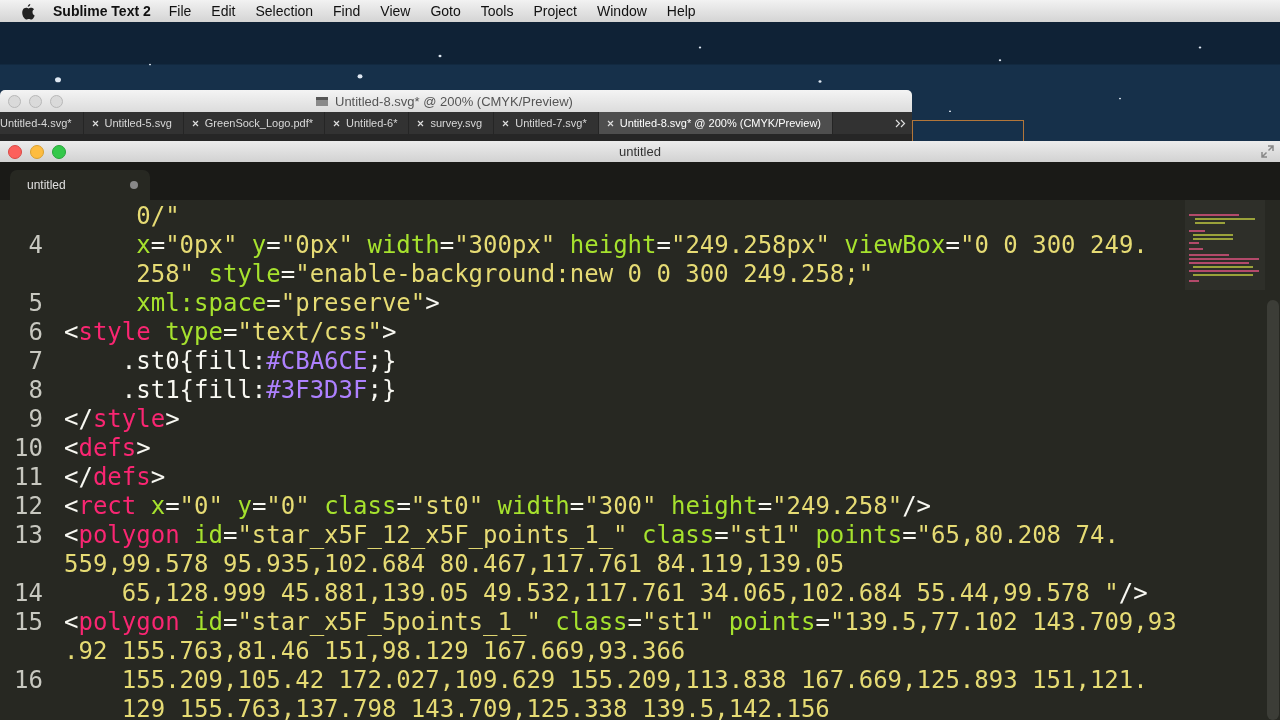  I want to click on code-line: x="0px" y="0px" width="300px" height="249.258px" viewBox="0 0 300 249., so click(641, 244).